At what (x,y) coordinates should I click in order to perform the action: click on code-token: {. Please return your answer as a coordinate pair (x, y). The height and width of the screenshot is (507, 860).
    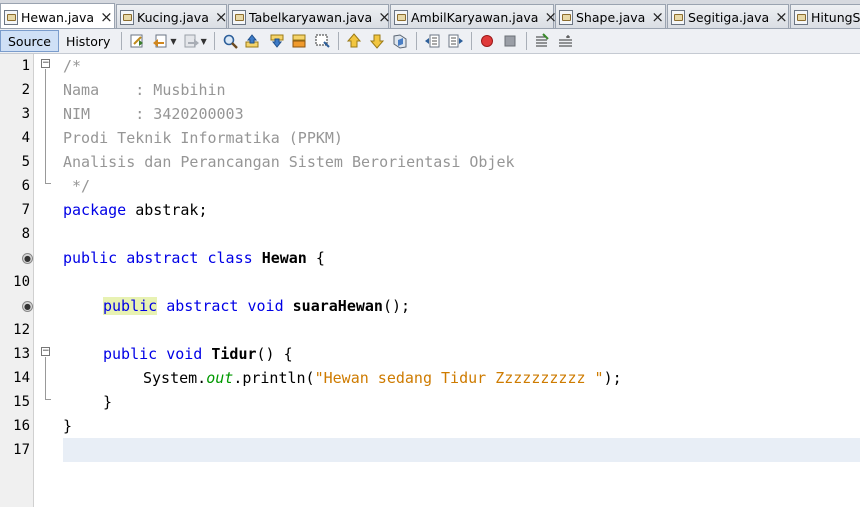
    Looking at the image, I should click on (315, 258).